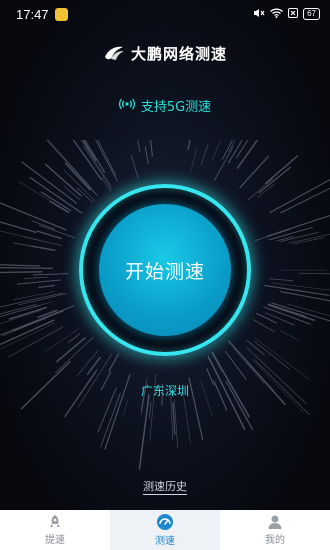 The image size is (330, 550). I want to click on 5g-support-label: 支持5G测速, so click(165, 105).